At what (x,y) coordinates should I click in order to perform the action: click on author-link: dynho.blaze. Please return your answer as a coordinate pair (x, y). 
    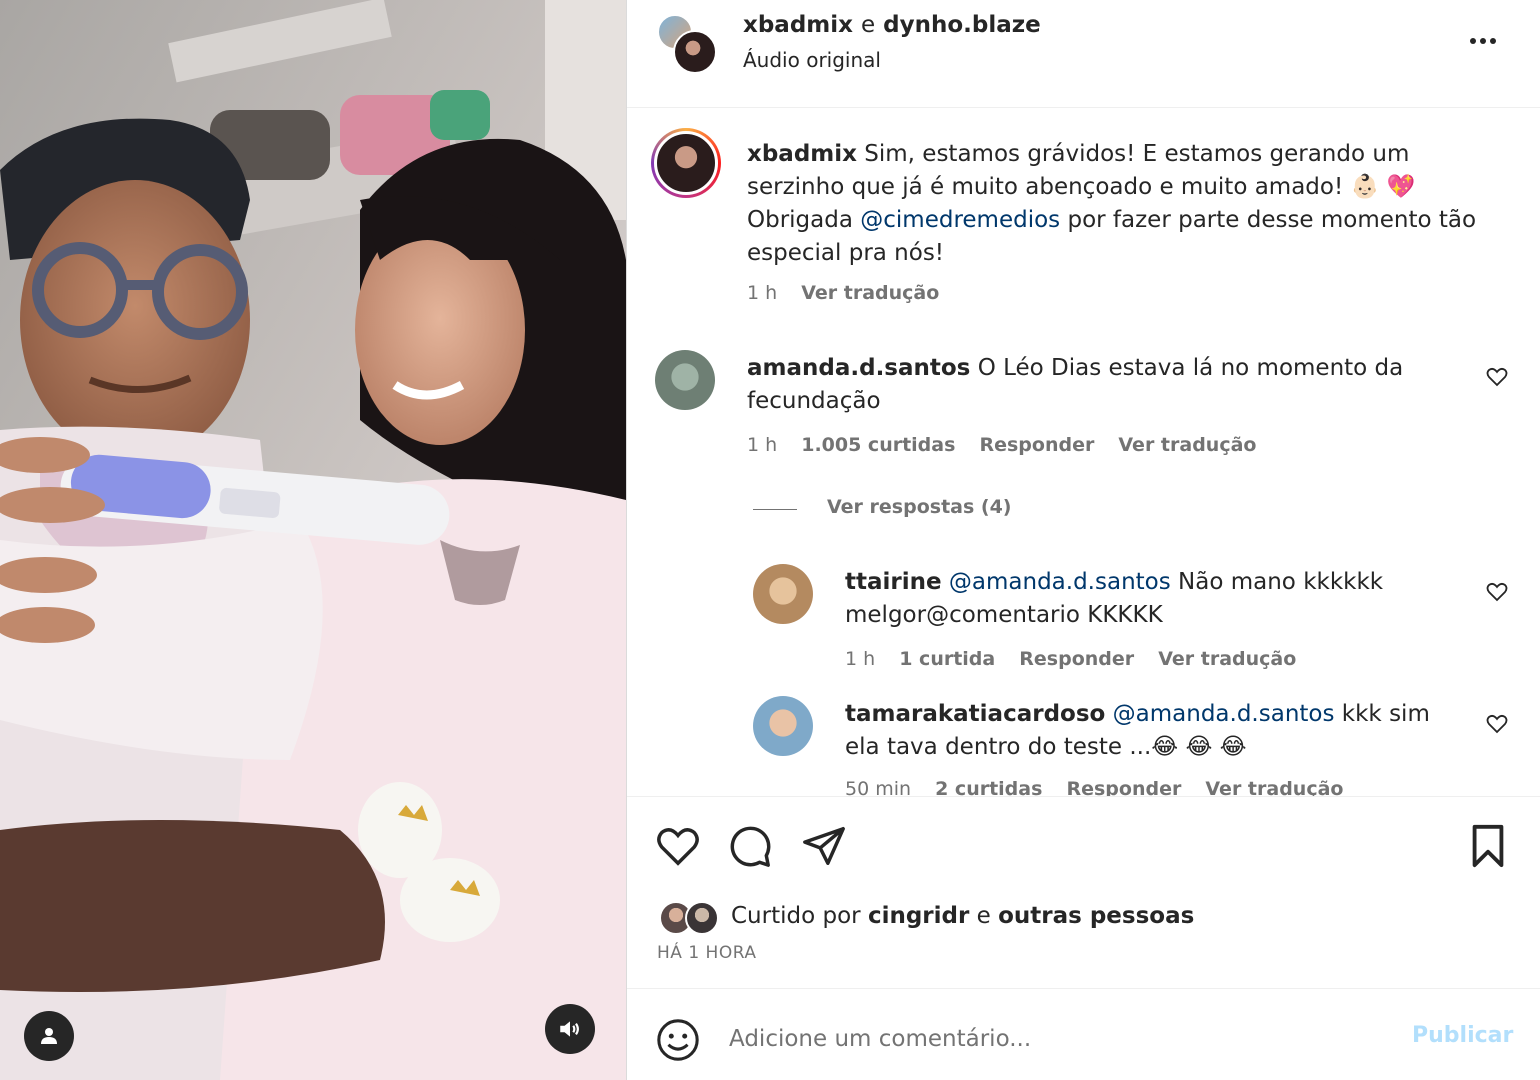
    Looking at the image, I should click on (962, 25).